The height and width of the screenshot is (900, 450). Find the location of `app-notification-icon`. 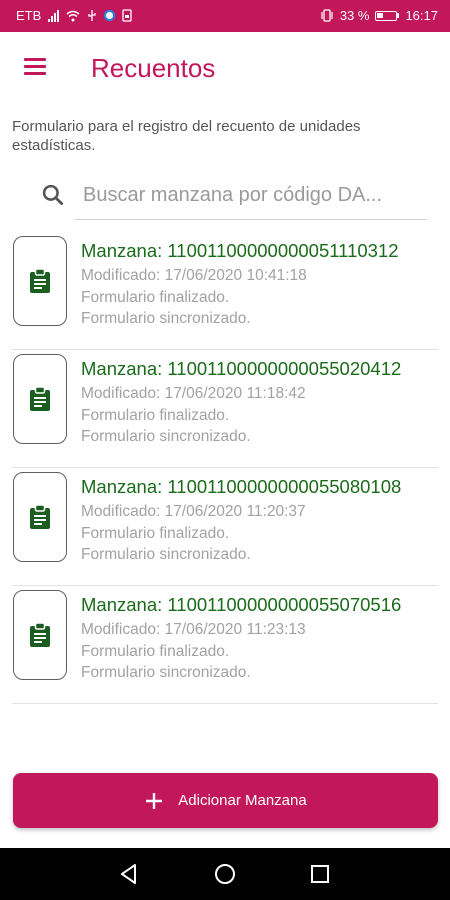

app-notification-icon is located at coordinates (110, 15).